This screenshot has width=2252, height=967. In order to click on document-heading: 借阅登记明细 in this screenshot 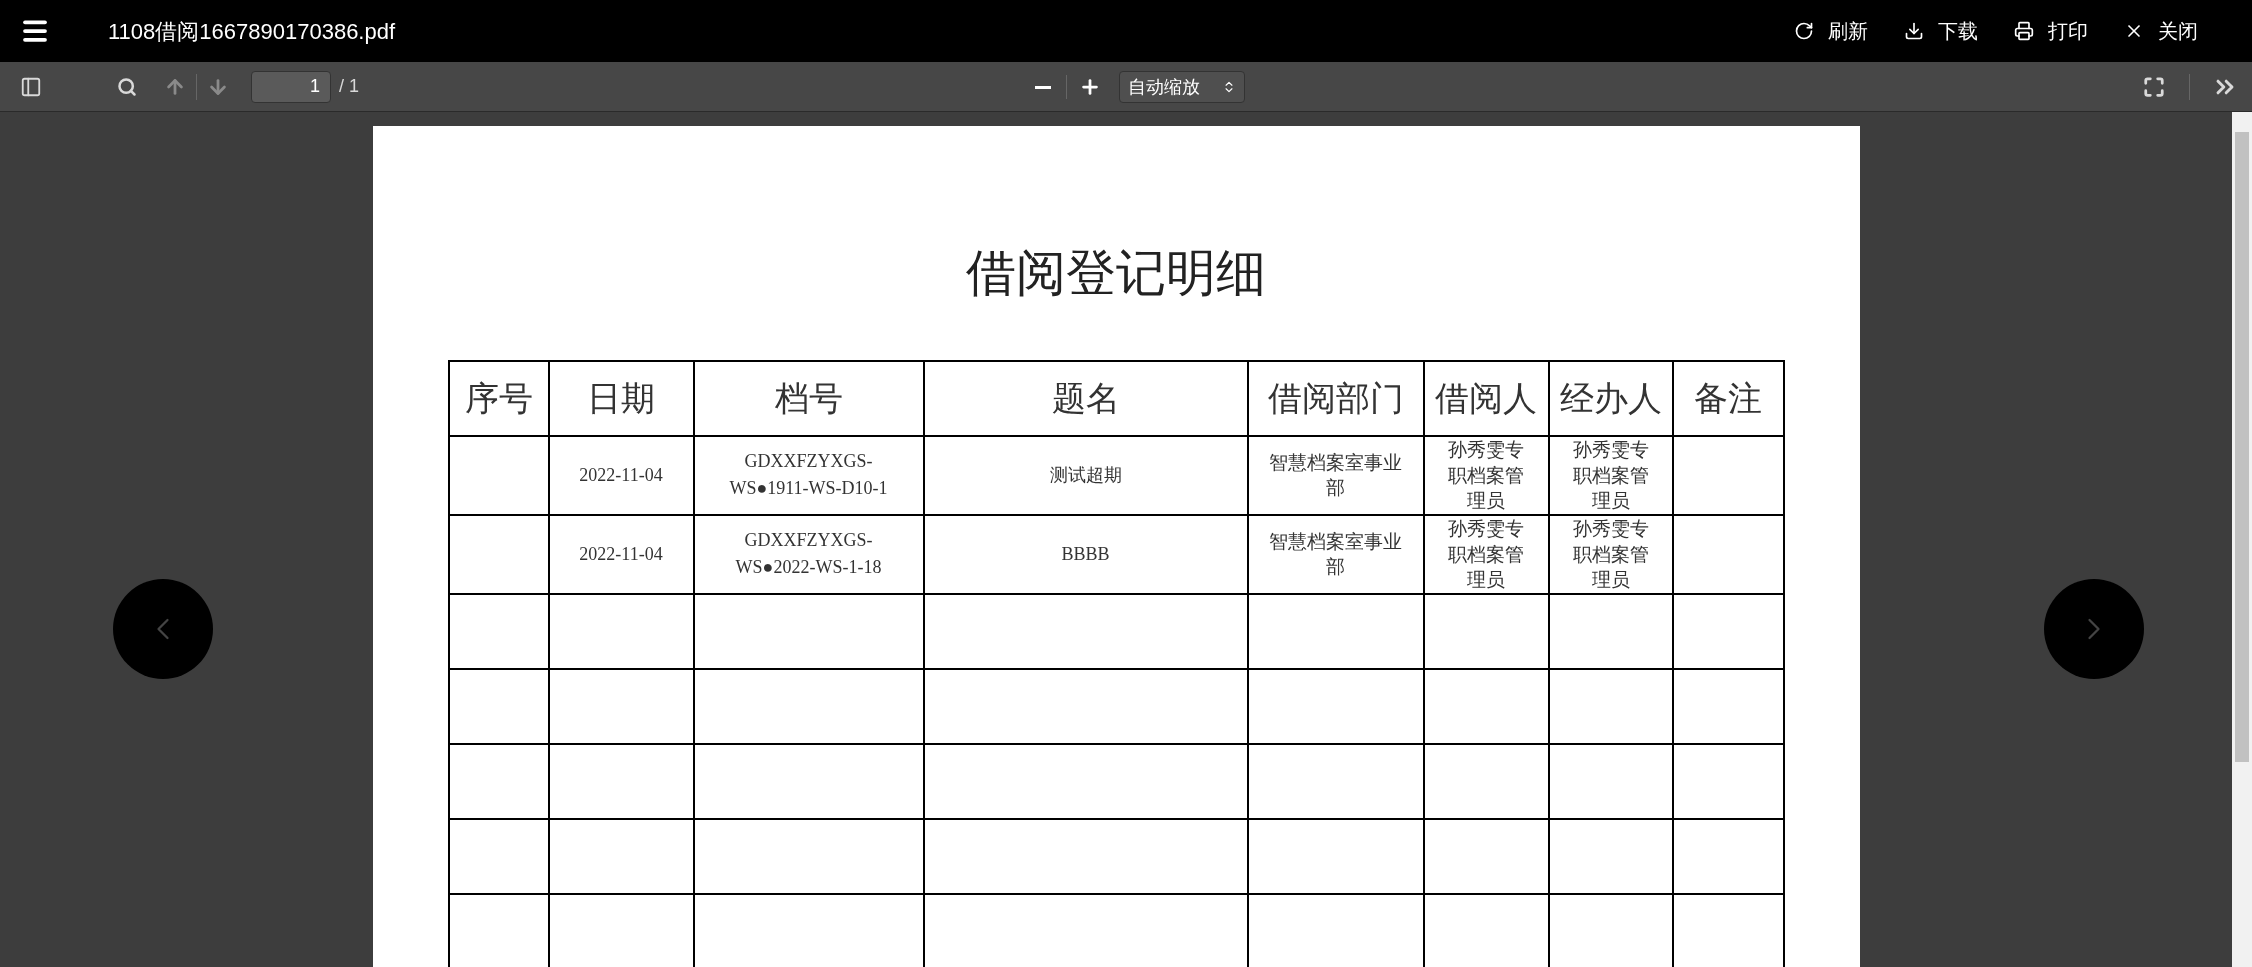, I will do `click(1116, 273)`.